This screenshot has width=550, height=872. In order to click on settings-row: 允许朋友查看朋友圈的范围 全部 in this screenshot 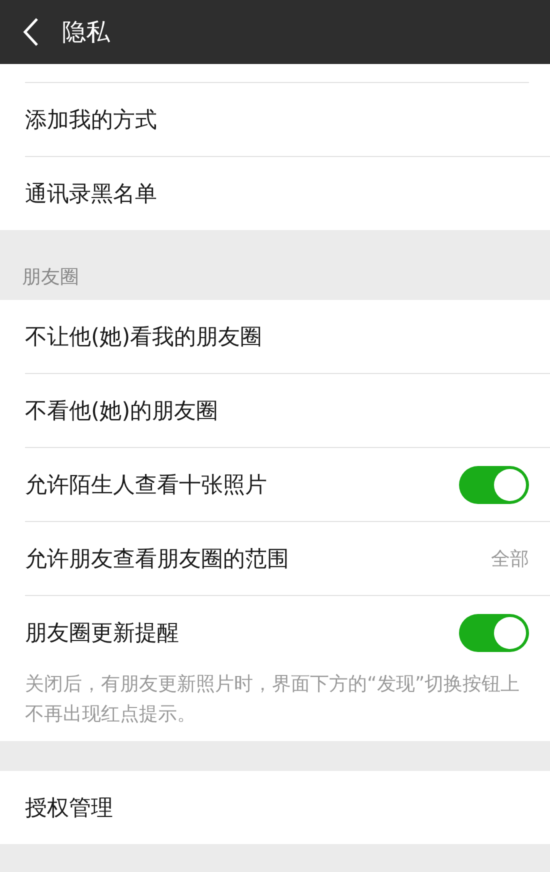, I will do `click(287, 559)`.